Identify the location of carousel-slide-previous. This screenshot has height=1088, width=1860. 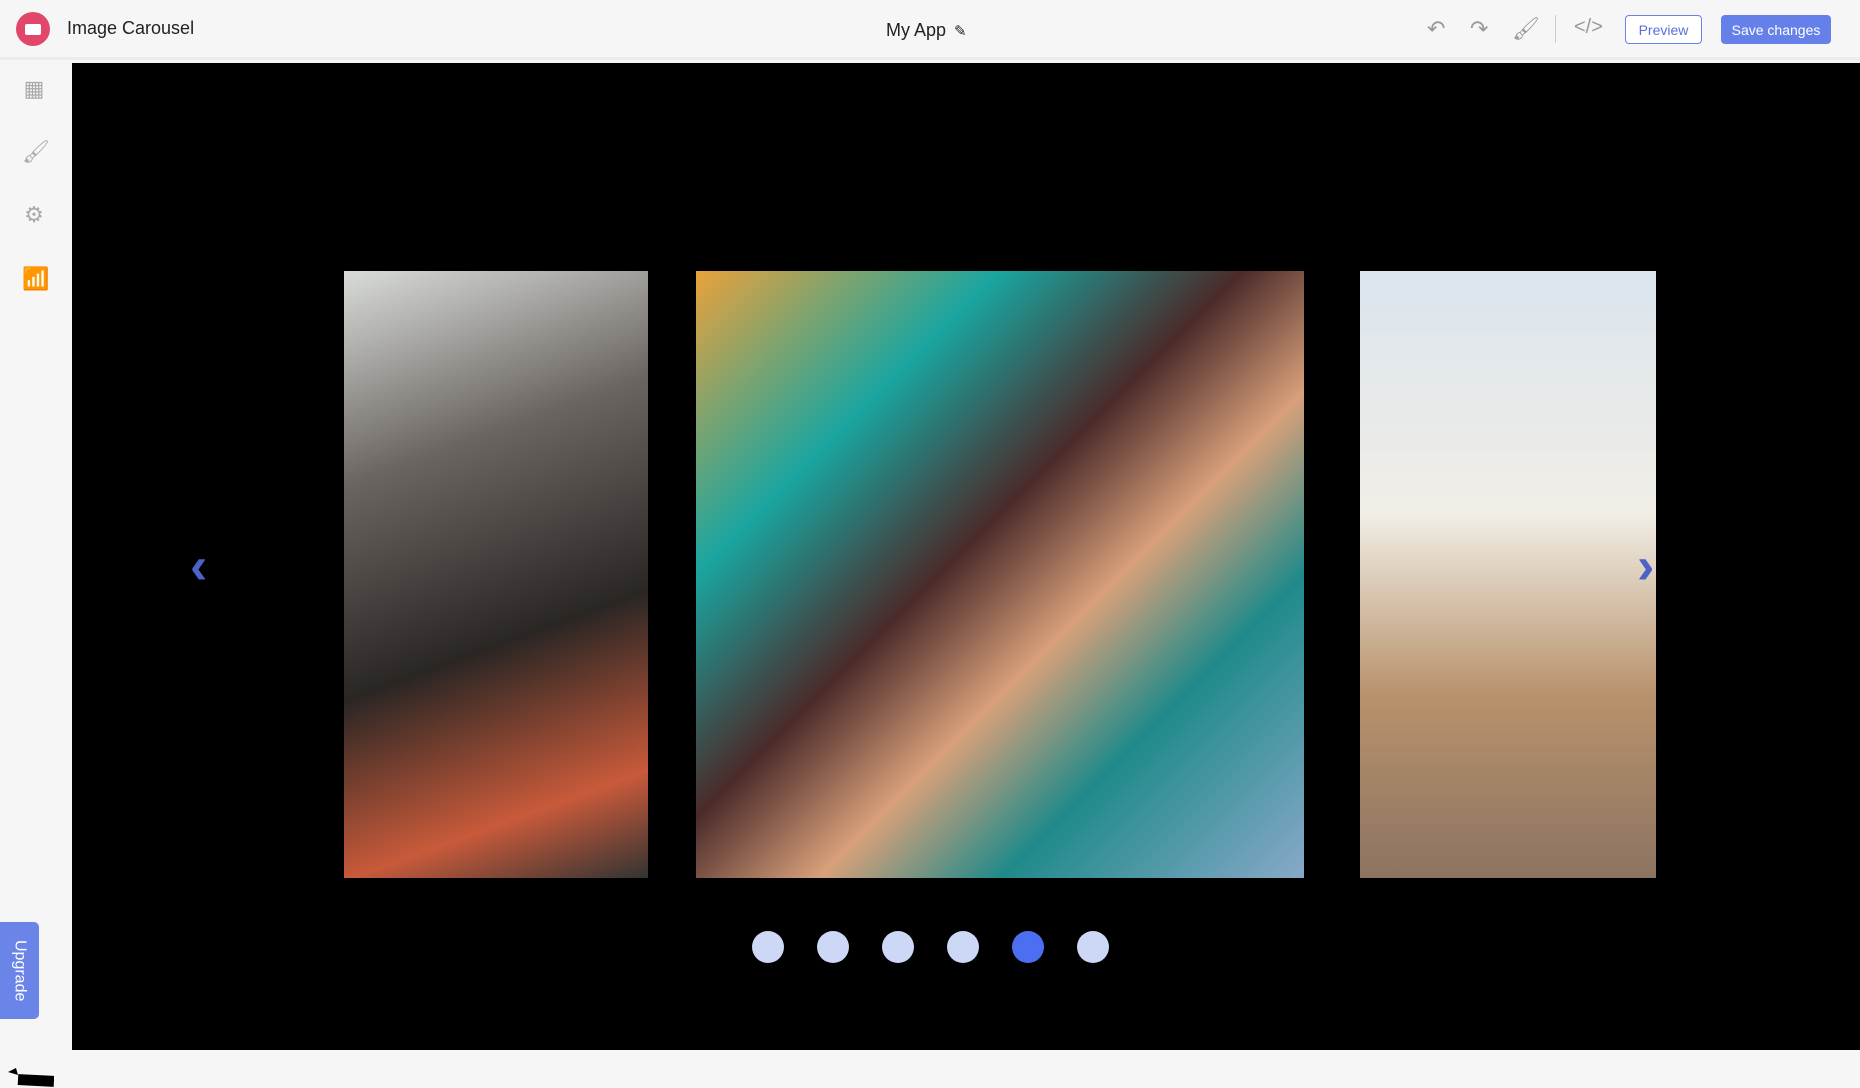
(496, 574).